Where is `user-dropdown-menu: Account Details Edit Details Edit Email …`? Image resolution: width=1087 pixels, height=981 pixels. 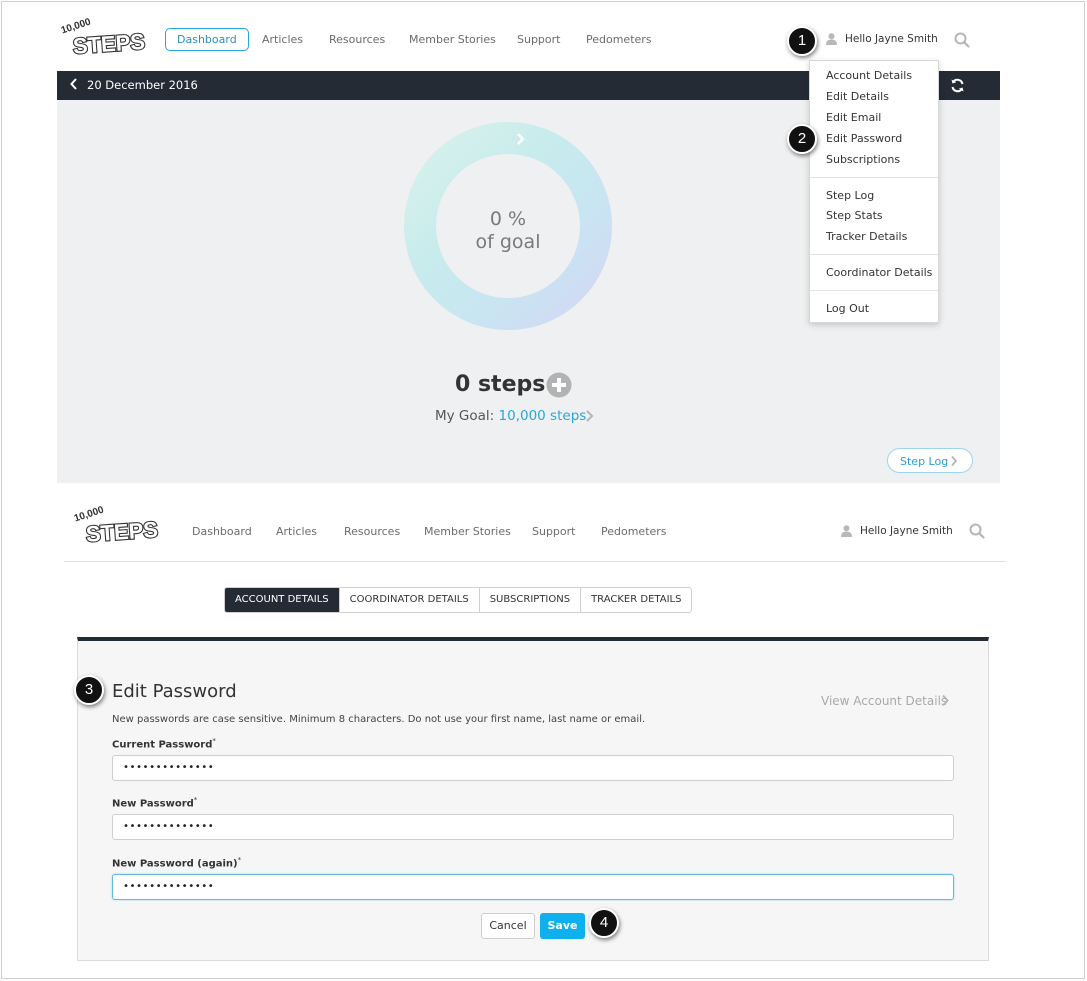 user-dropdown-menu: Account Details Edit Details Edit Email … is located at coordinates (874, 191).